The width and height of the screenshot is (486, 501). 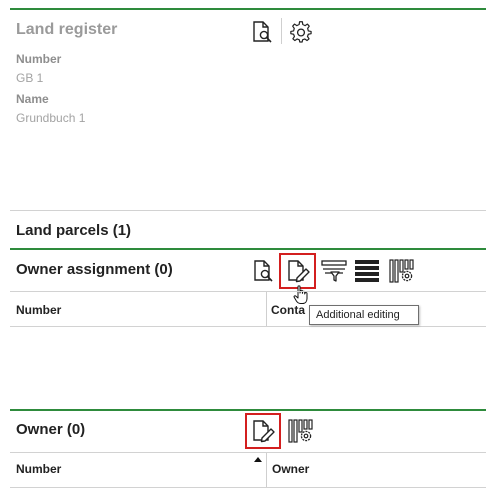 What do you see at coordinates (51, 429) in the screenshot?
I see `owner-title: Owner (0)` at bounding box center [51, 429].